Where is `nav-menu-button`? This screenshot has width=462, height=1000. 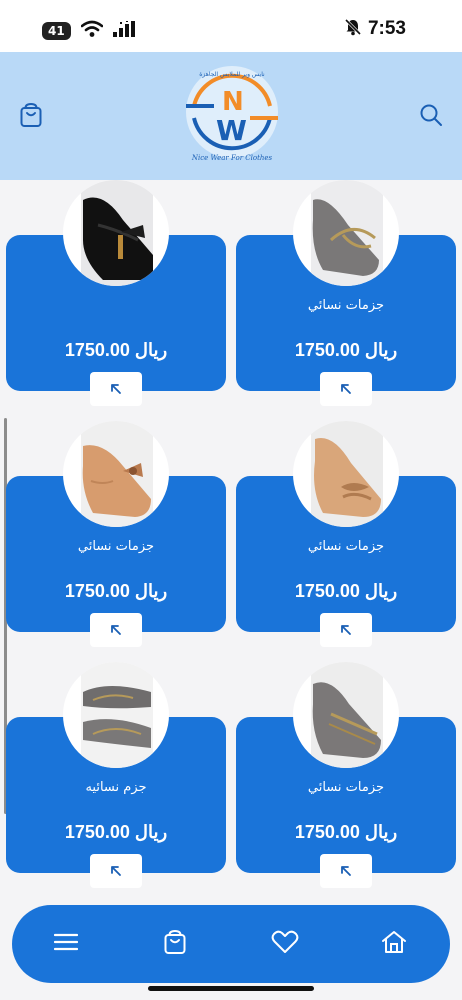 nav-menu-button is located at coordinates (66, 944).